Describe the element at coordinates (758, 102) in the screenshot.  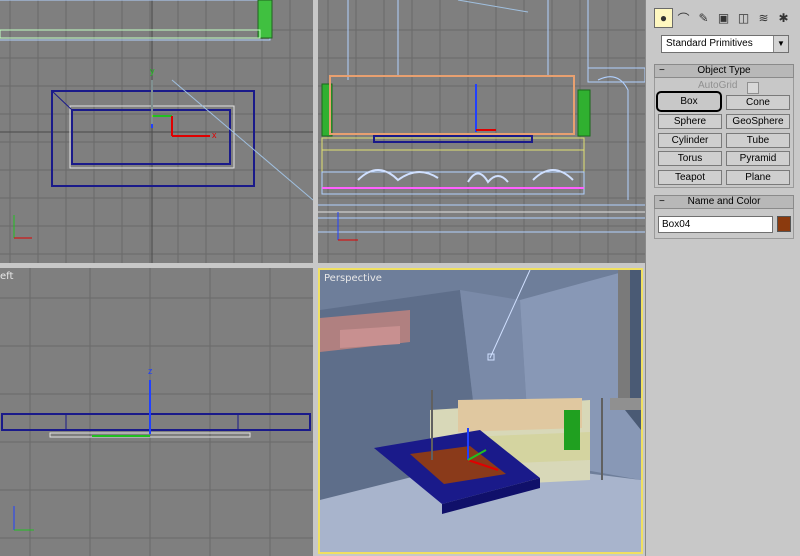
I see `cone-button: Cone` at that location.